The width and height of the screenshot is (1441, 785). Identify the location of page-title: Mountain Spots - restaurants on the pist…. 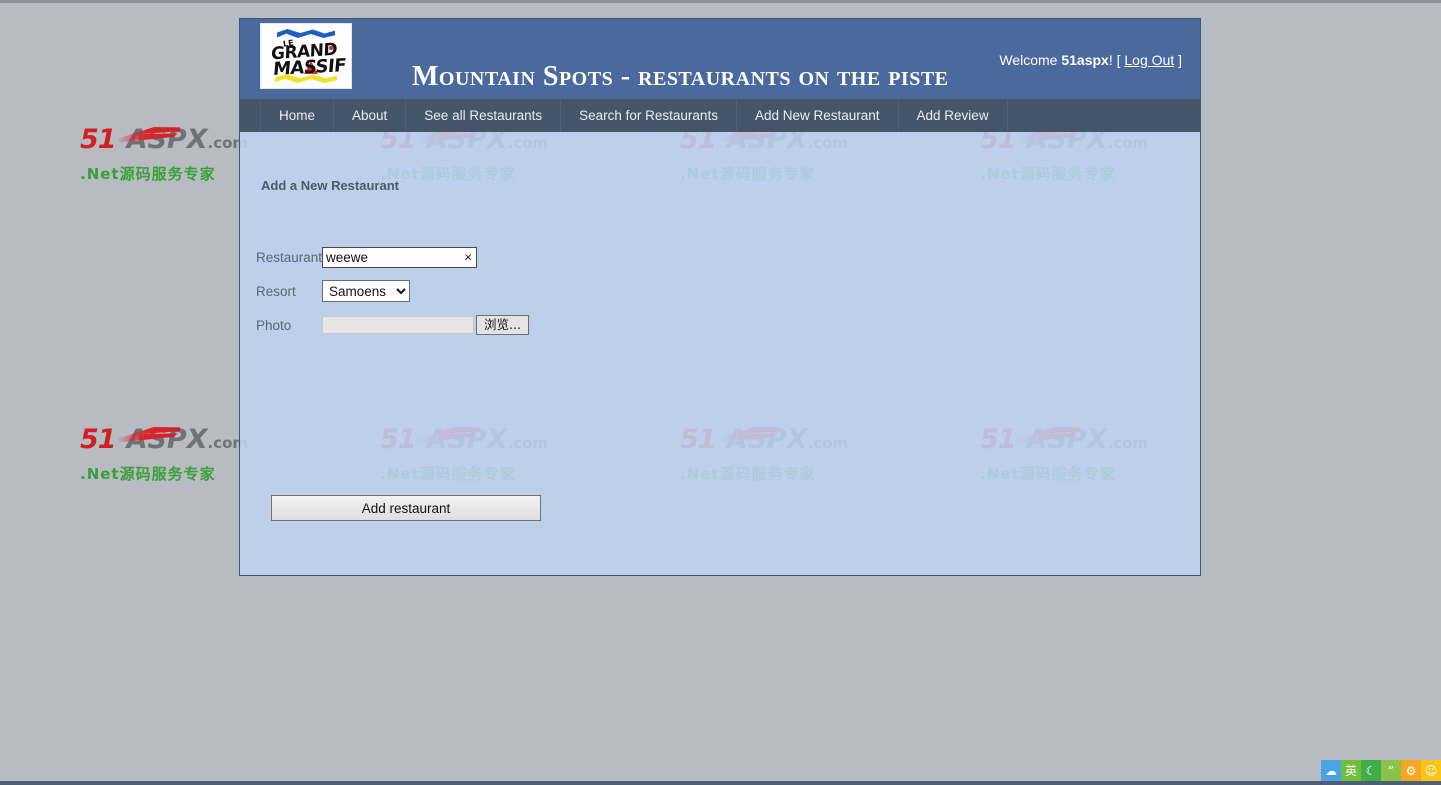
(680, 76).